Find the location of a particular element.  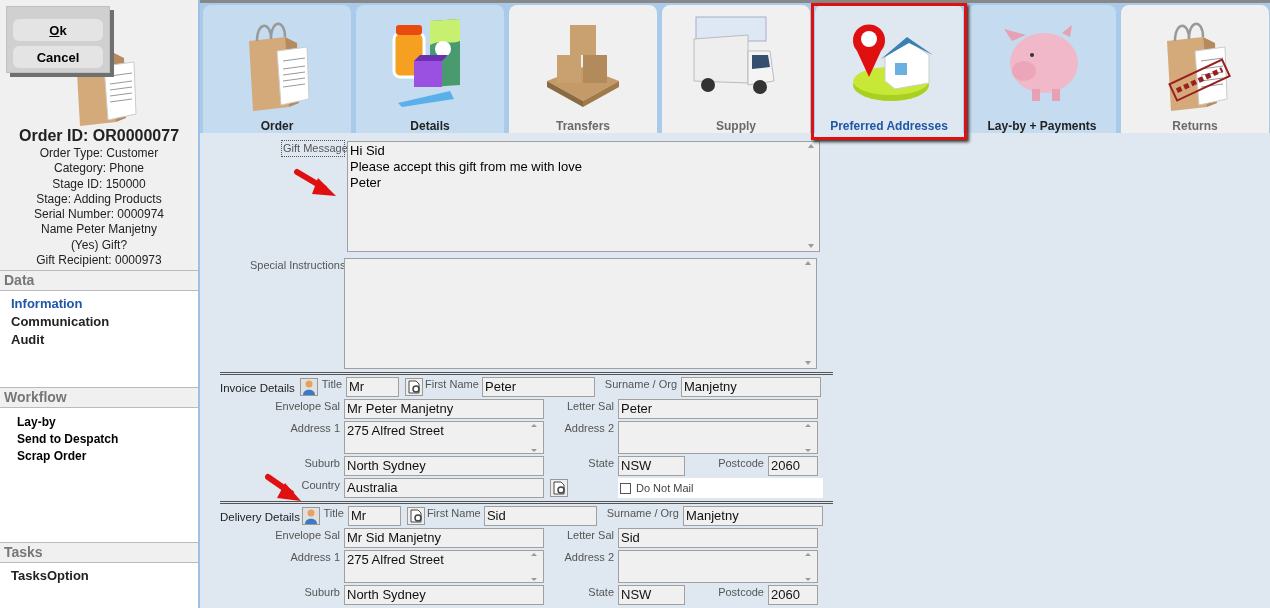

section-header: Data is located at coordinates (99, 280).